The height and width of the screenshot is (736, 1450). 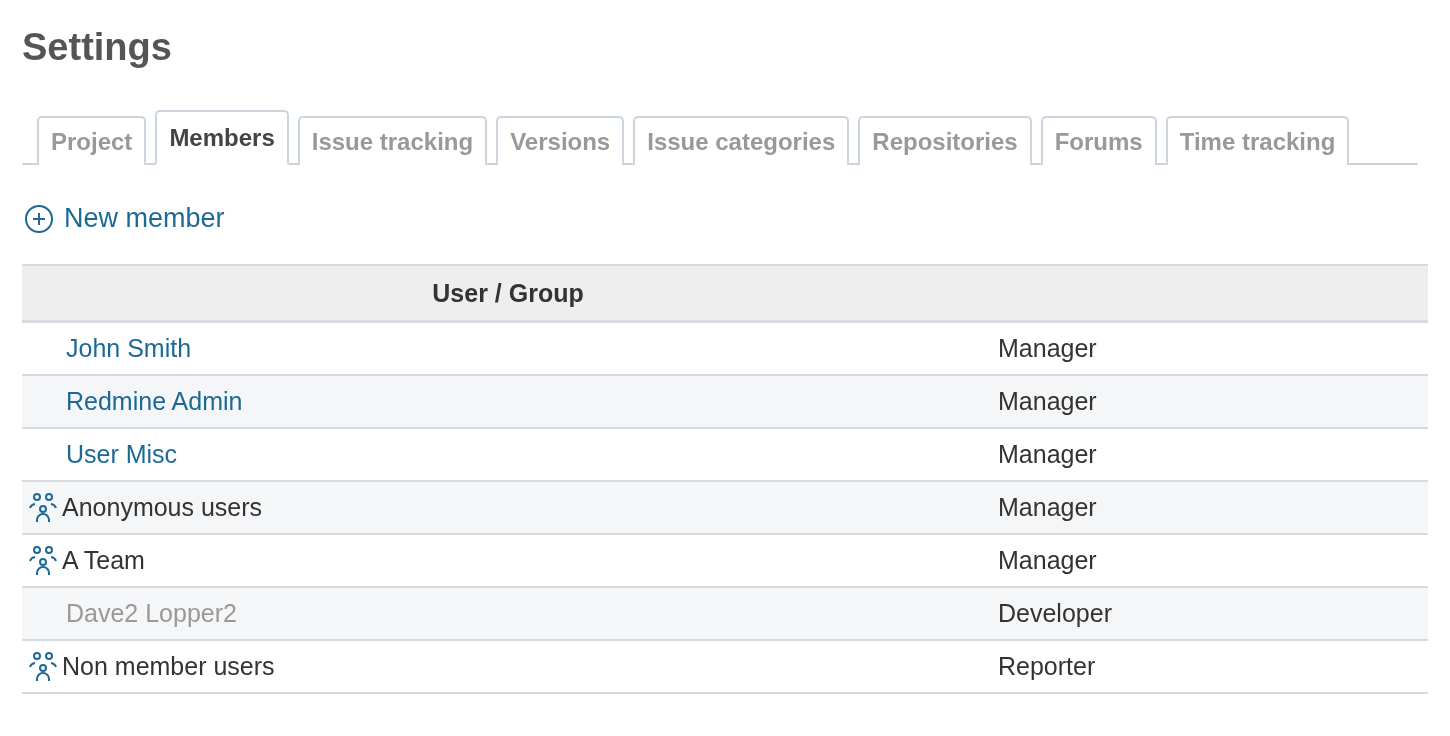 I want to click on role-text: Reporter, so click(x=1046, y=666).